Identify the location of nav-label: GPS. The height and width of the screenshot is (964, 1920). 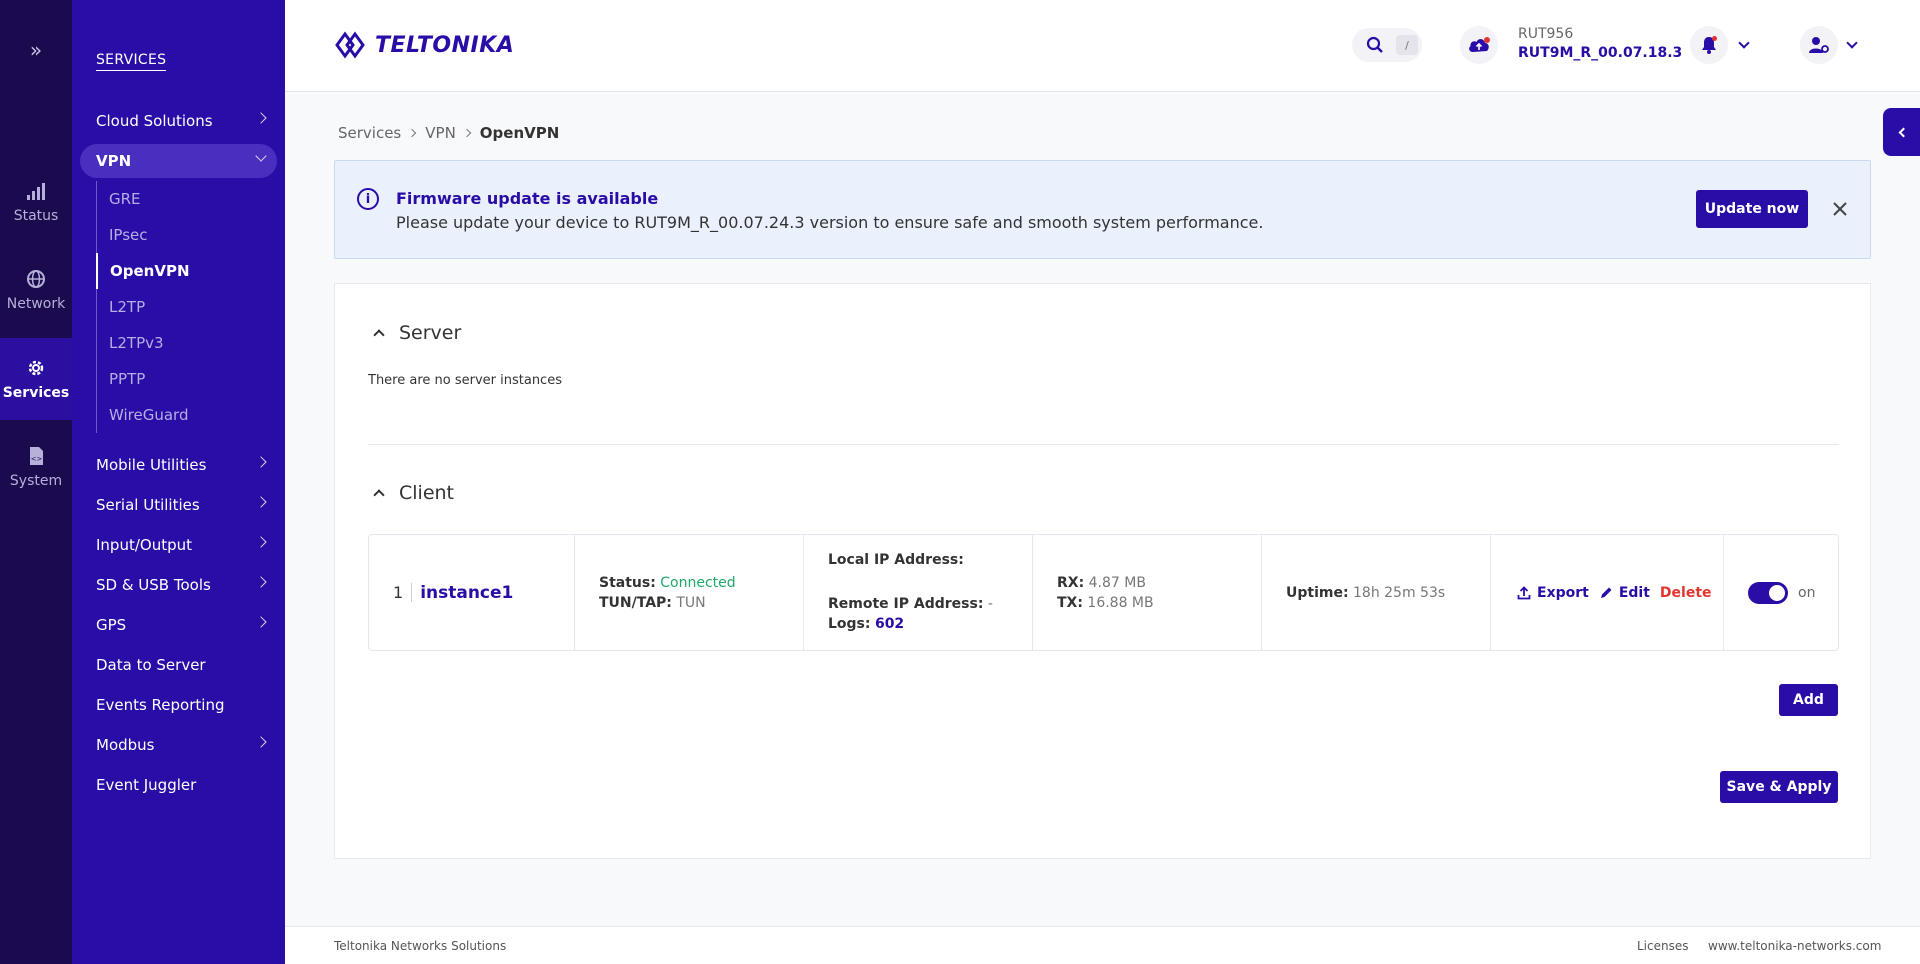
(111, 625).